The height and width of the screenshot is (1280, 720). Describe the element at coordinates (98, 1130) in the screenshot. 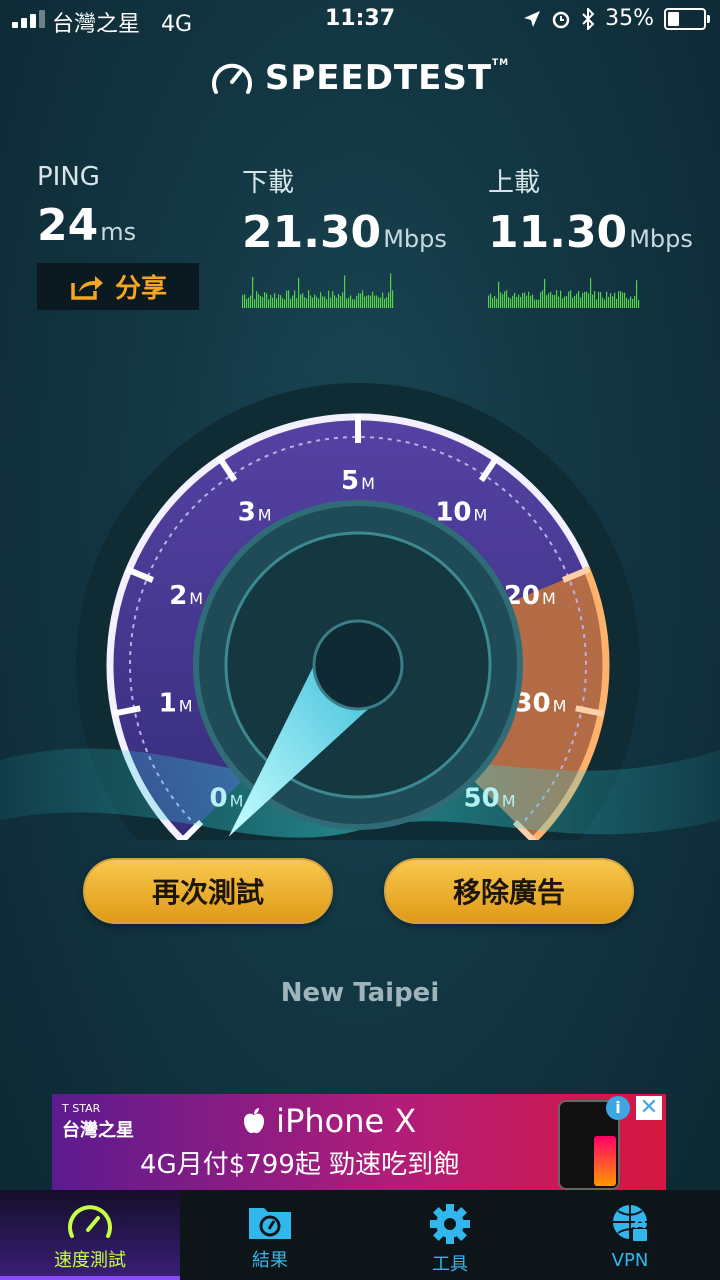

I see `ad-brand: 台灣之星` at that location.